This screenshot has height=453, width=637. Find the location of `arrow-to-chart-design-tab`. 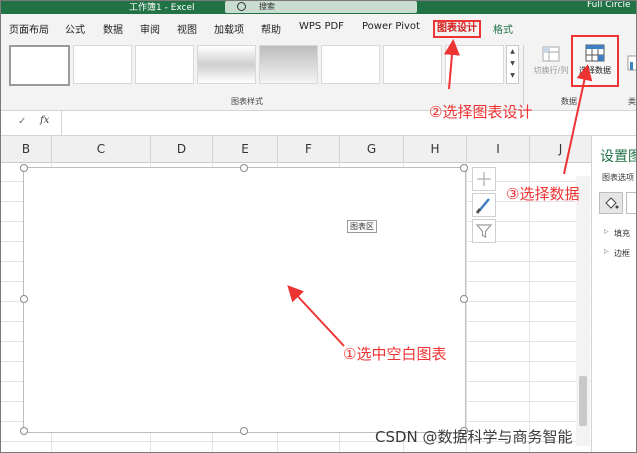

arrow-to-chart-design-tab is located at coordinates (451, 64).